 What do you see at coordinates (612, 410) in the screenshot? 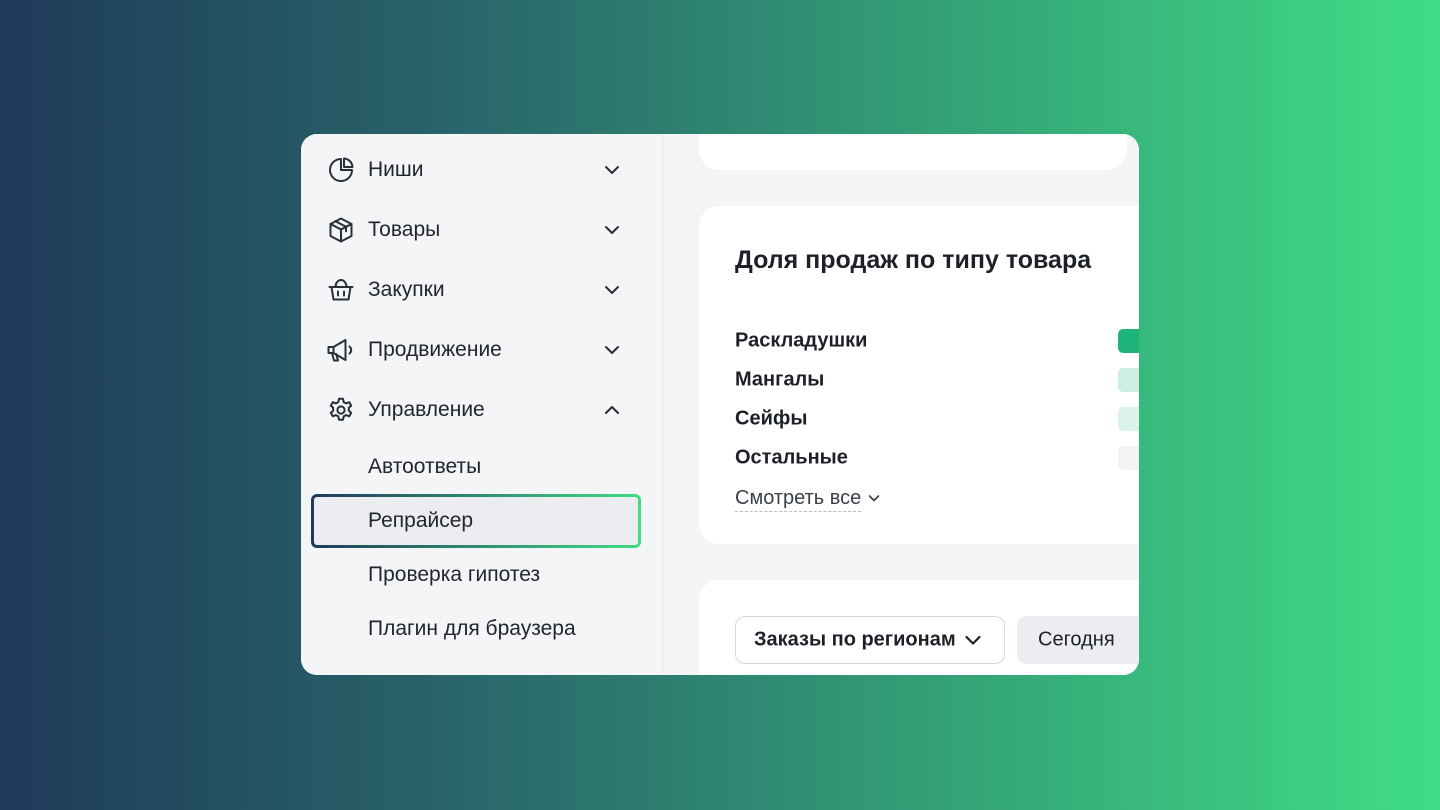
I see `chevron-up-icon` at bounding box center [612, 410].